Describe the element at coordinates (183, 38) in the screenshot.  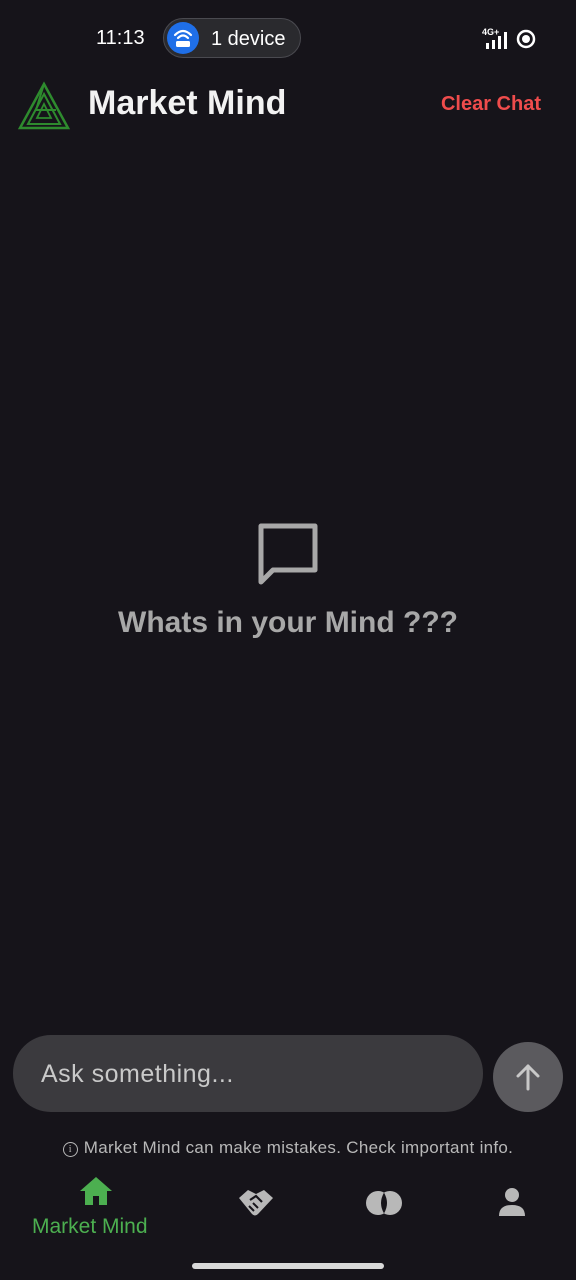
I see `hotspot-icon` at that location.